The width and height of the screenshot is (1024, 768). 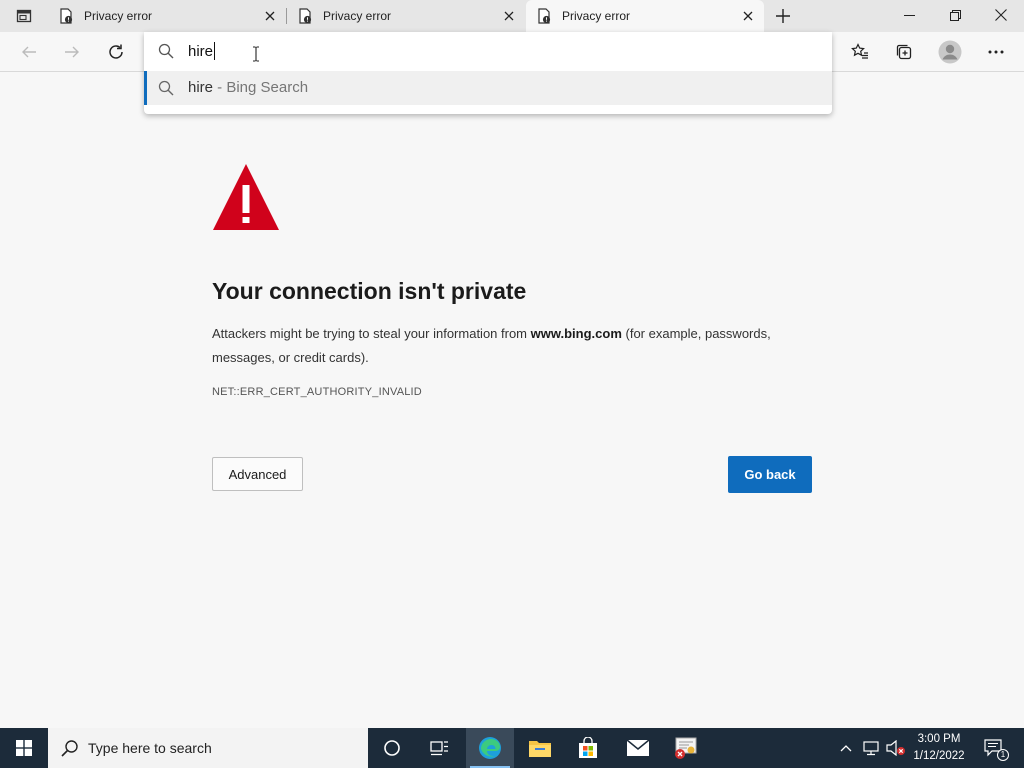 I want to click on network-button, so click(x=872, y=748).